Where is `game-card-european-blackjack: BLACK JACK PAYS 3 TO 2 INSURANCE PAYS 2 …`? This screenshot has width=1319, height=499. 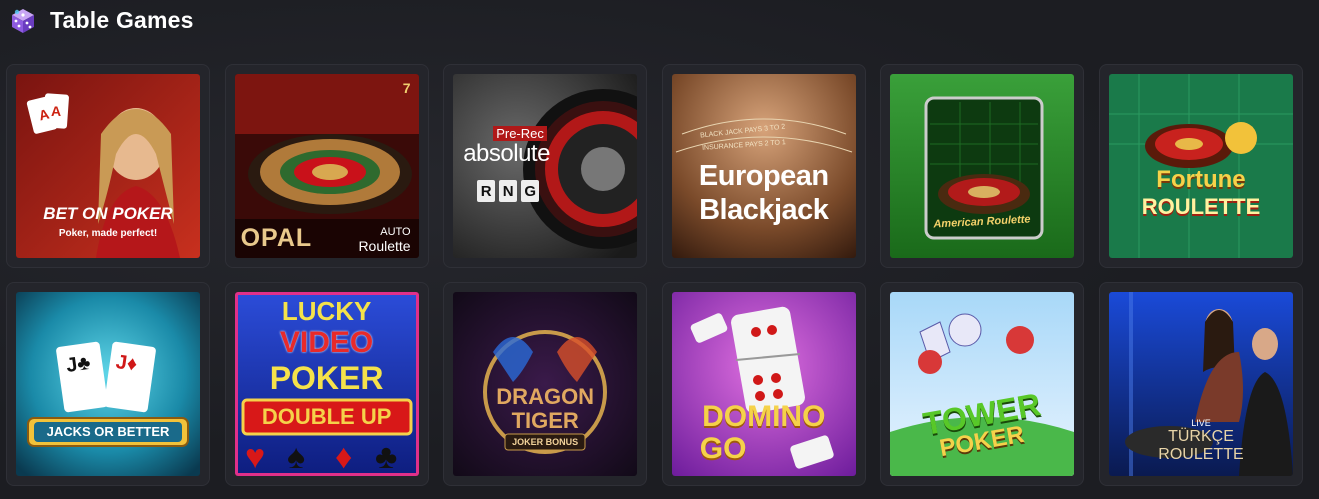 game-card-european-blackjack: BLACK JACK PAYS 3 TO 2 INSURANCE PAYS 2 … is located at coordinates (763, 166).